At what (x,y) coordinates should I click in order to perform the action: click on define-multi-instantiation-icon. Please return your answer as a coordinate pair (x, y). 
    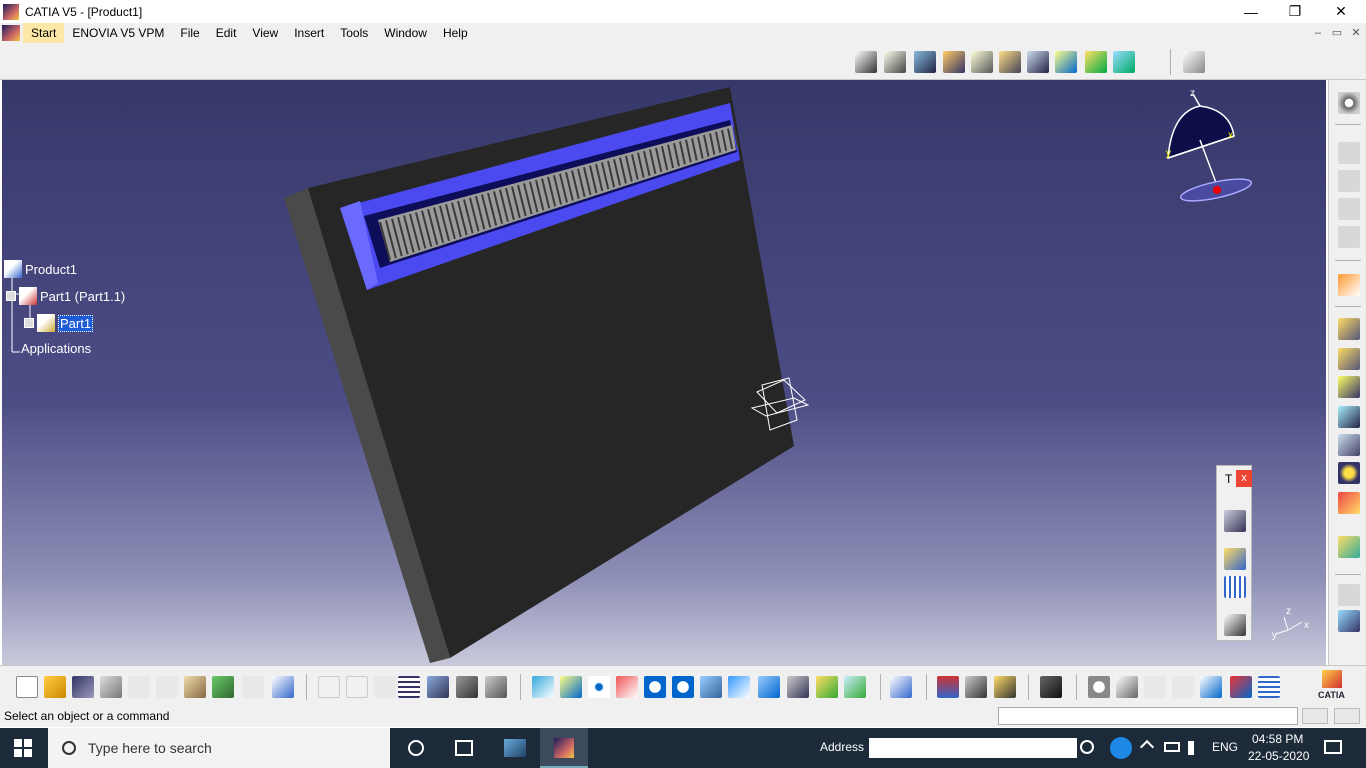
    Looking at the image, I should click on (1124, 62).